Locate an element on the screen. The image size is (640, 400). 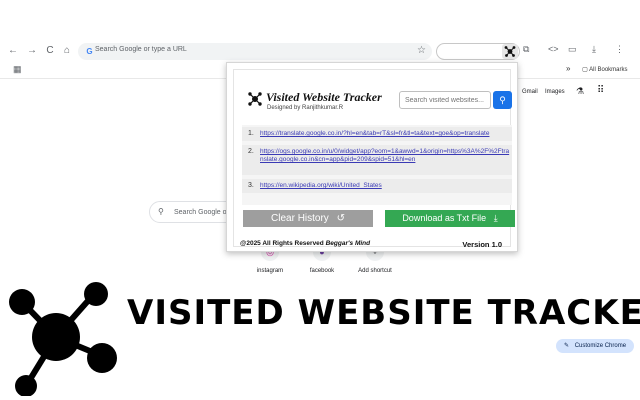
popup-footer: @2025 All Rights Reserved Beggar's Mind is located at coordinates (305, 243).